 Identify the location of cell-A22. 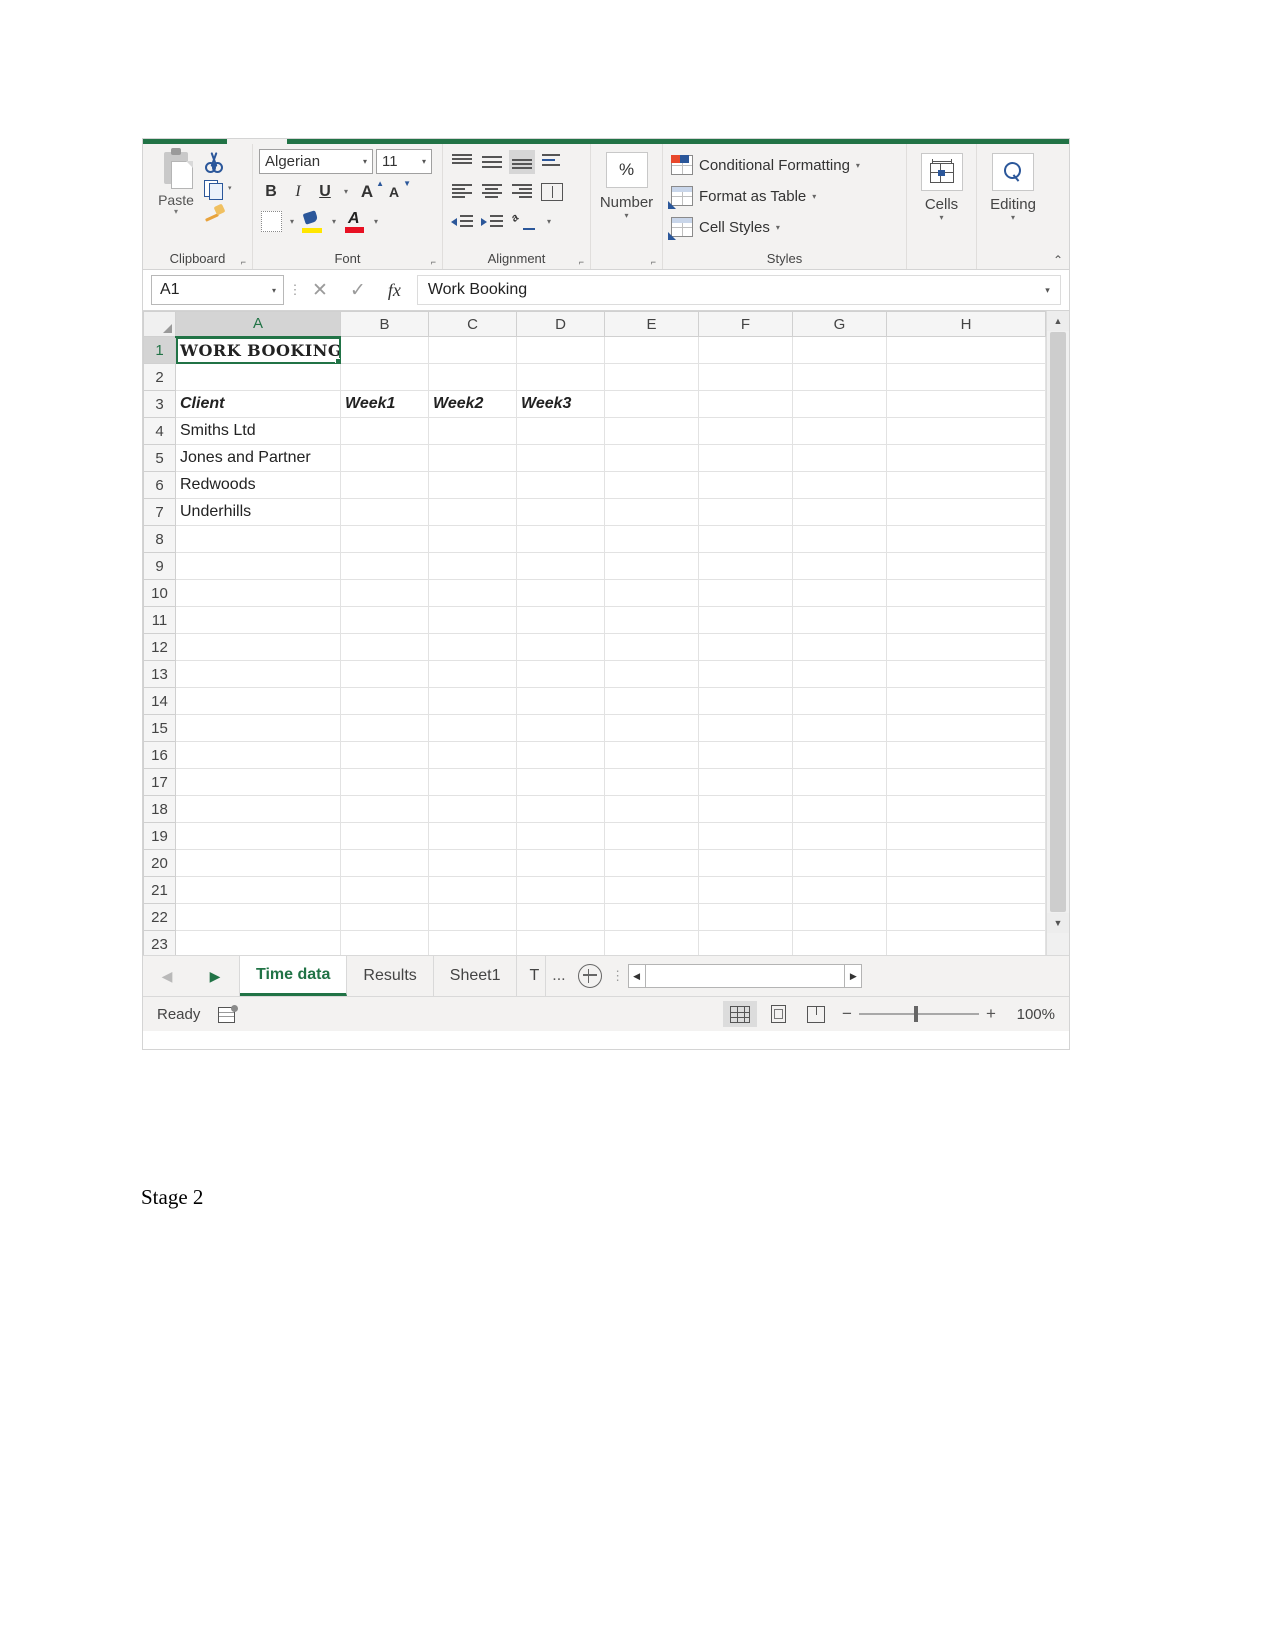
(258, 917).